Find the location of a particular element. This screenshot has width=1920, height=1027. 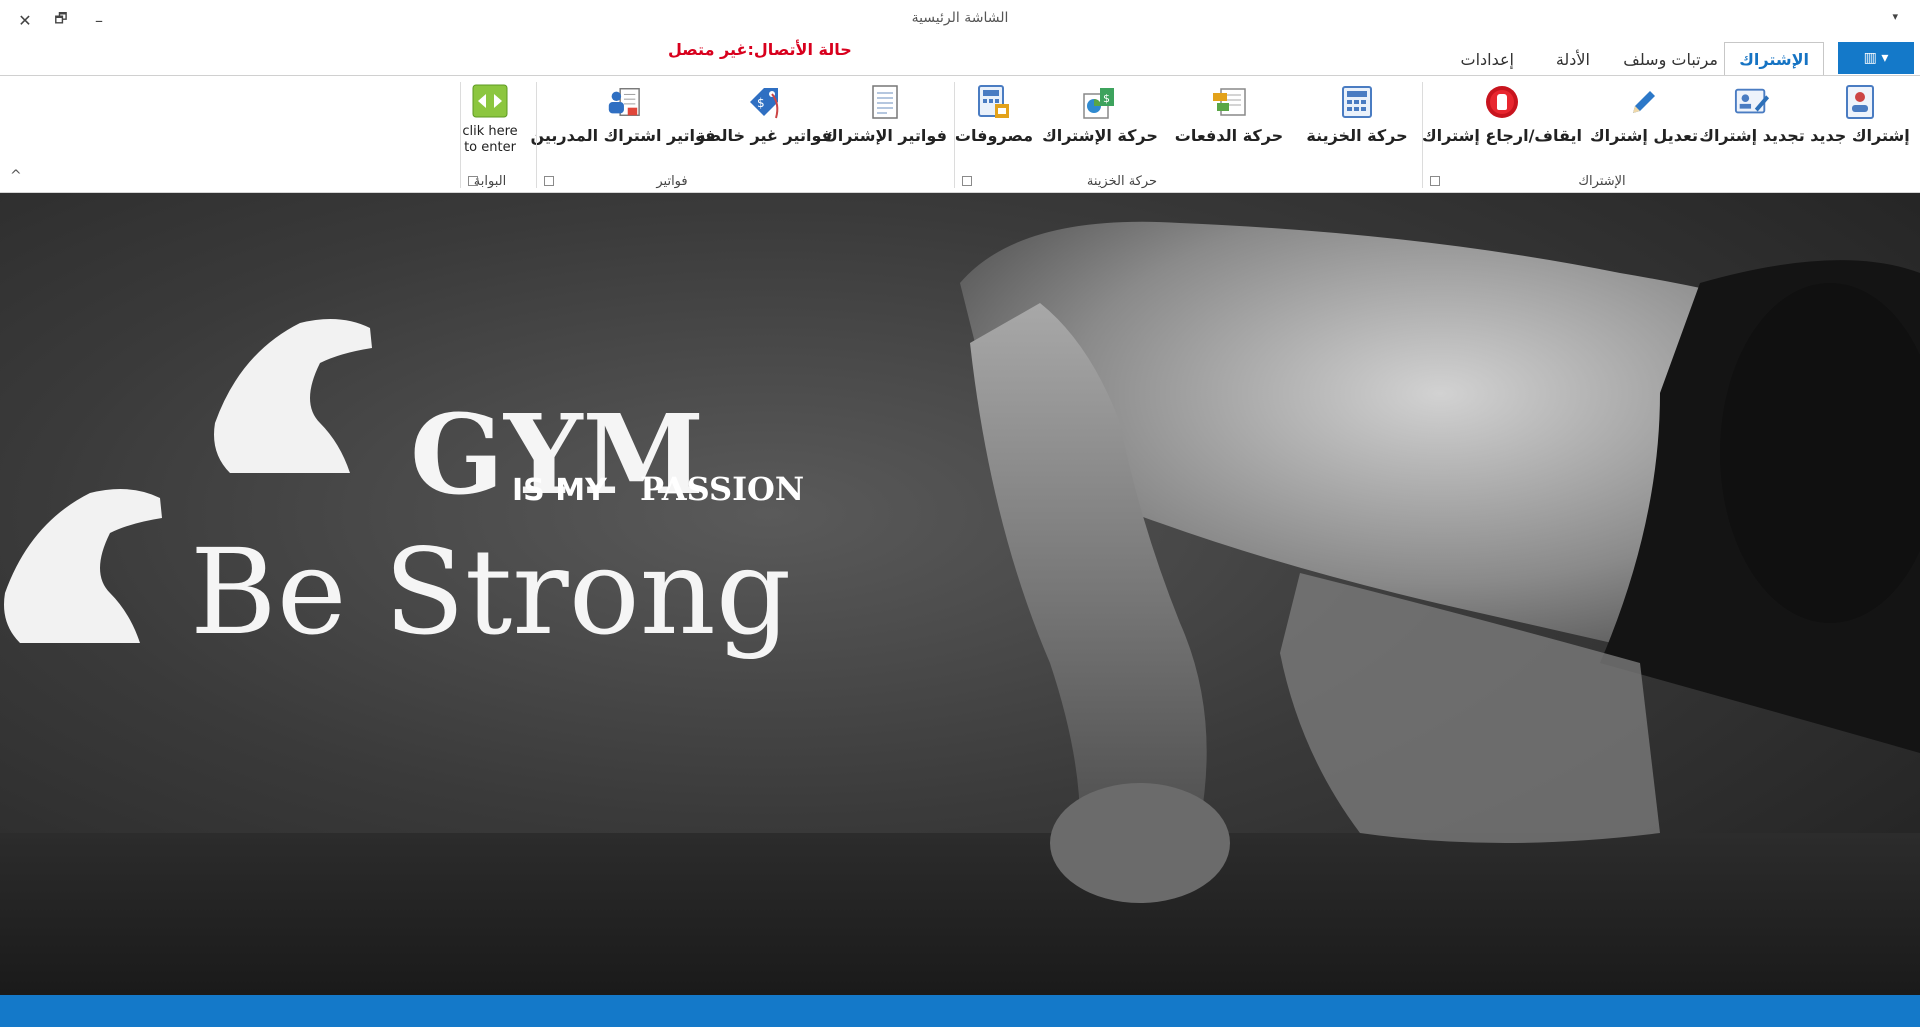

group-label-treasury: حركة الخزينة is located at coordinates (1122, 181).